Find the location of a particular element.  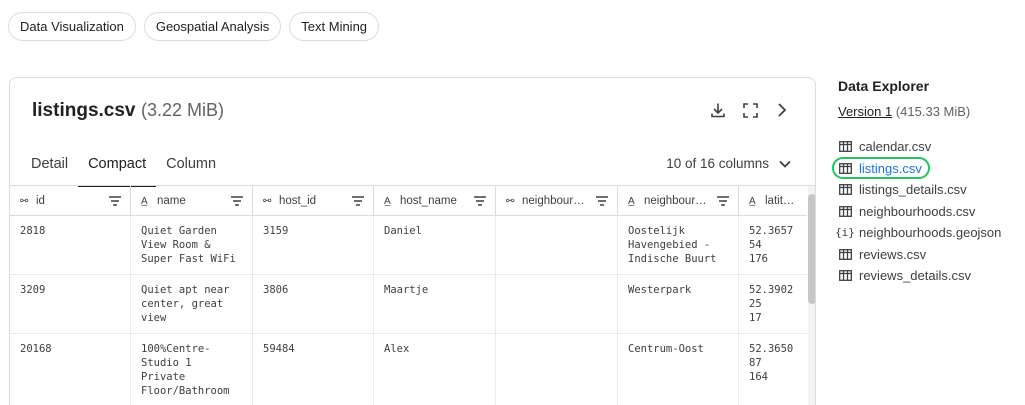

vertical-scrollbar is located at coordinates (811, 295).